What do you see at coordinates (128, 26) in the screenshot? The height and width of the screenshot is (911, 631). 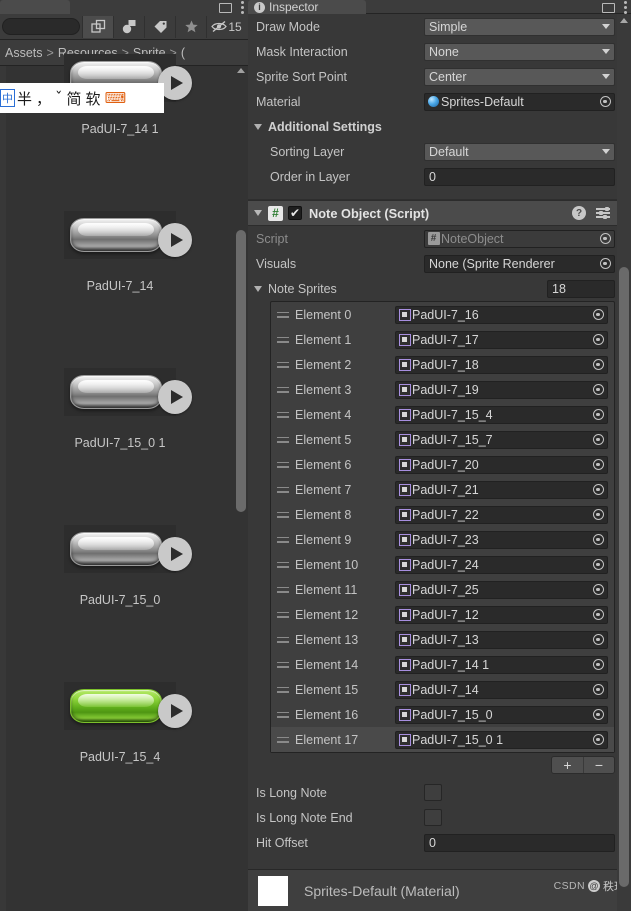 I see `asset-type-icon` at bounding box center [128, 26].